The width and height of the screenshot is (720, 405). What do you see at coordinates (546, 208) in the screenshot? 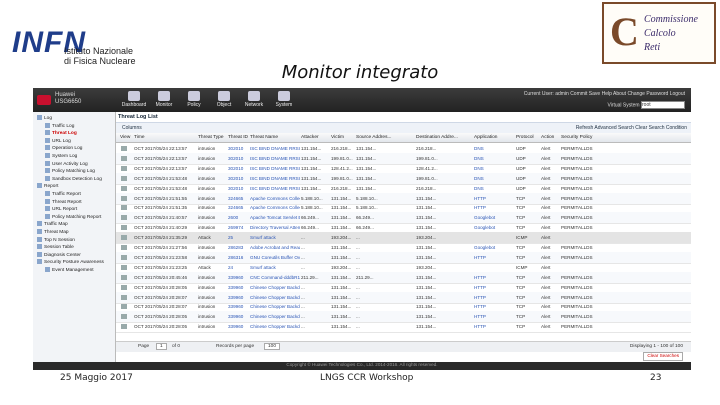
I see `cell-action: Alert` at bounding box center [546, 208].